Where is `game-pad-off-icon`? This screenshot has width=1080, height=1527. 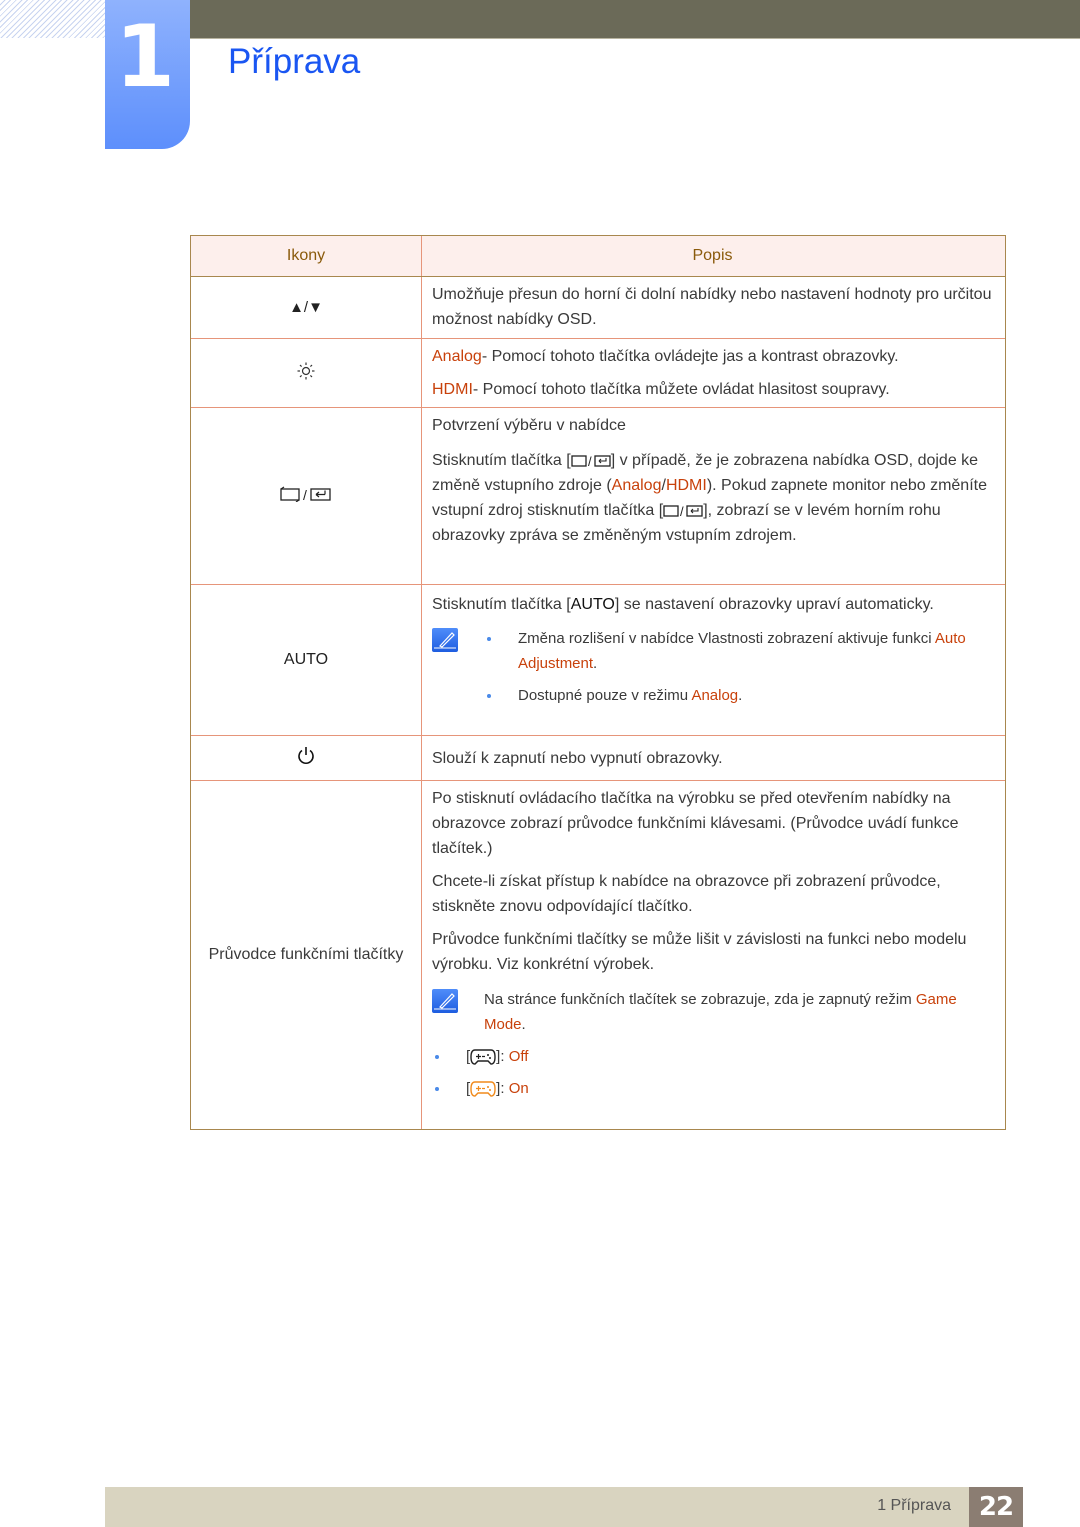
game-pad-off-icon is located at coordinates (483, 1057).